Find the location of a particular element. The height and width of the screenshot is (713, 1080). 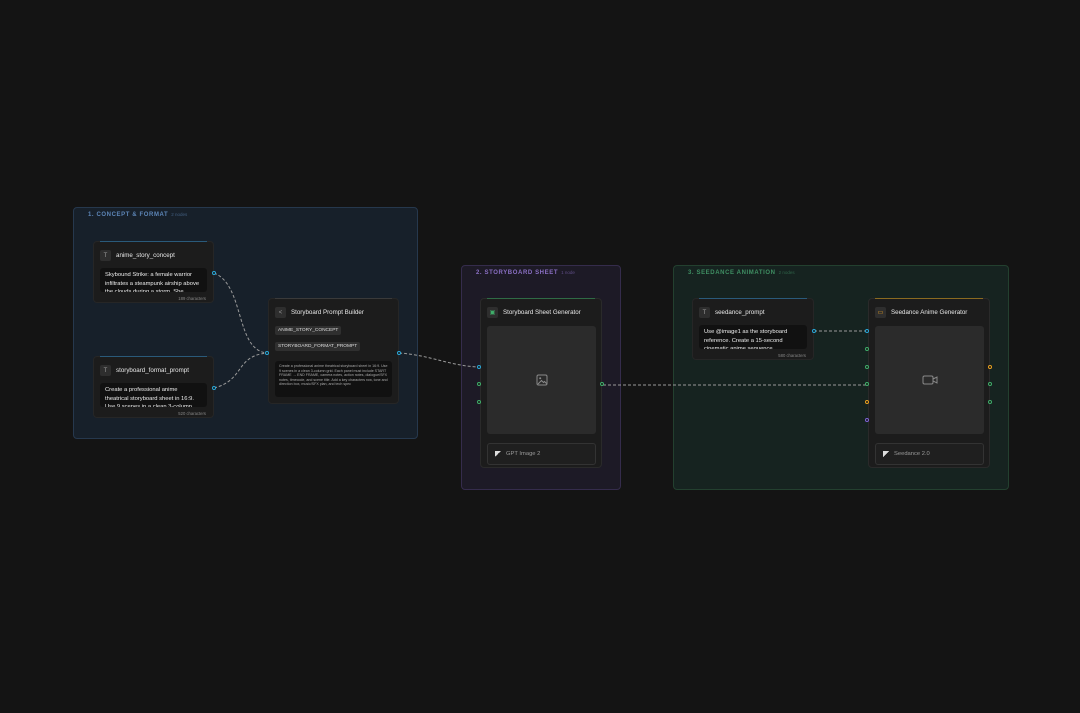

model-select: GPT Image 2 is located at coordinates (541, 454).